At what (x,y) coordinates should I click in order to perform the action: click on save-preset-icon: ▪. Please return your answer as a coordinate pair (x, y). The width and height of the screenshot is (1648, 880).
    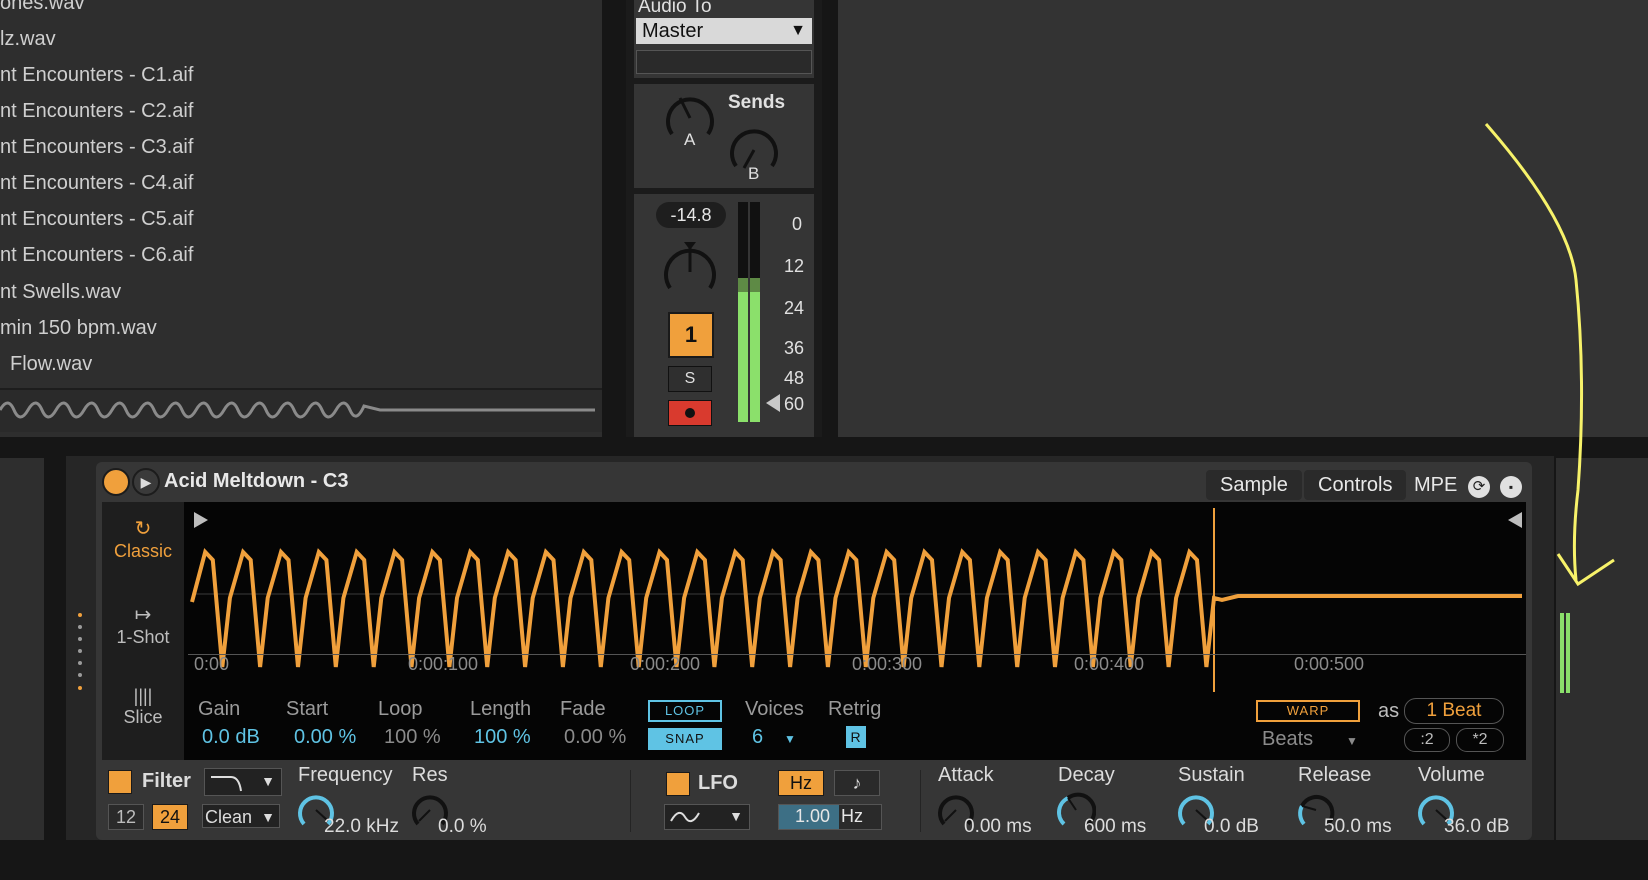
    Looking at the image, I should click on (1511, 487).